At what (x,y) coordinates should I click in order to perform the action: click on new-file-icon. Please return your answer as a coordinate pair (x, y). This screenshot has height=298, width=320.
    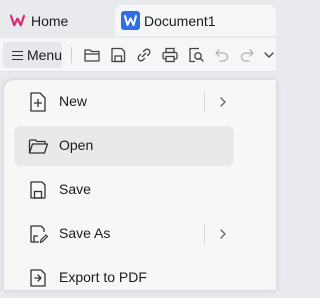
    Looking at the image, I should click on (92, 55).